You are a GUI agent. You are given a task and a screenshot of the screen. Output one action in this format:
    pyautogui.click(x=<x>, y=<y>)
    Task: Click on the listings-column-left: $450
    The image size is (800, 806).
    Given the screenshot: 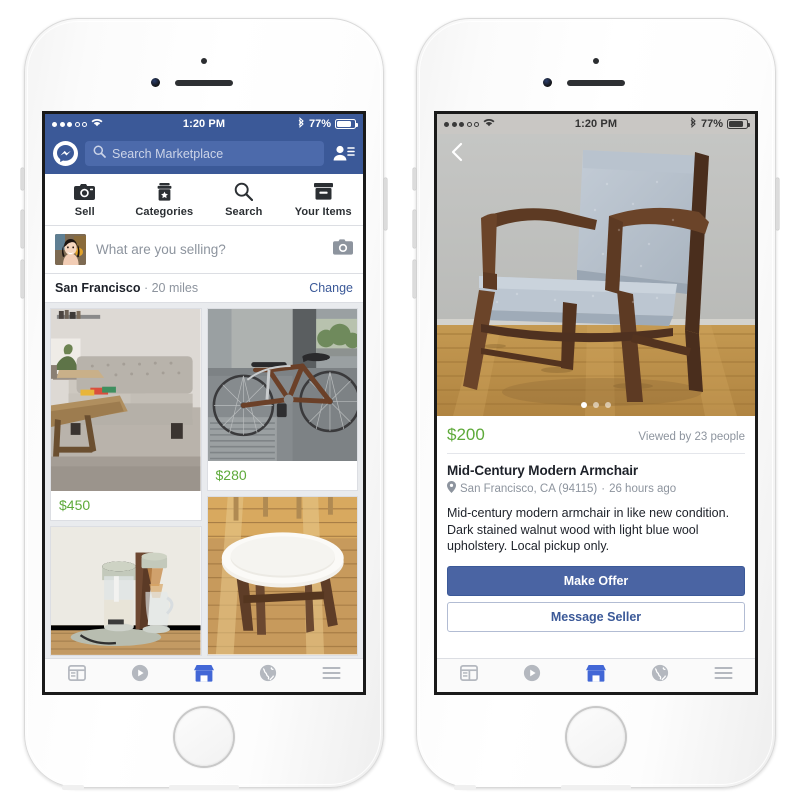 What is the action you would take?
    pyautogui.click(x=126, y=482)
    